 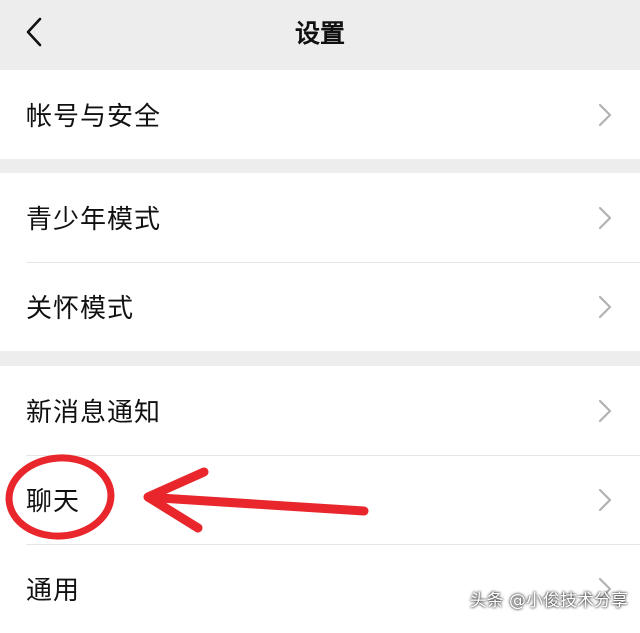 What do you see at coordinates (320, 499) in the screenshot?
I see `settings-item-chat: 聊天` at bounding box center [320, 499].